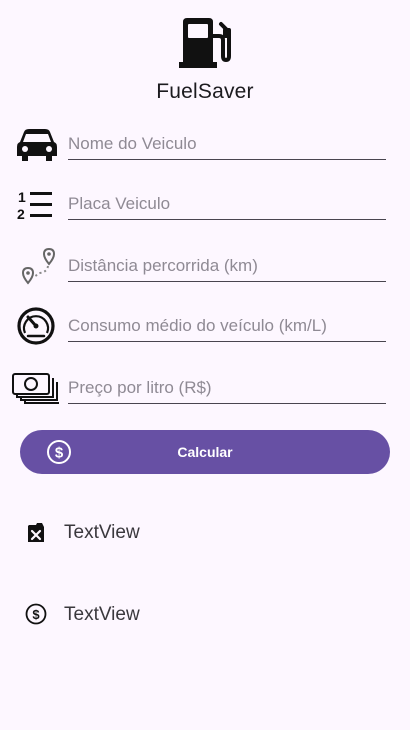 The width and height of the screenshot is (410, 730). I want to click on vehicle-name-row, so click(205, 148).